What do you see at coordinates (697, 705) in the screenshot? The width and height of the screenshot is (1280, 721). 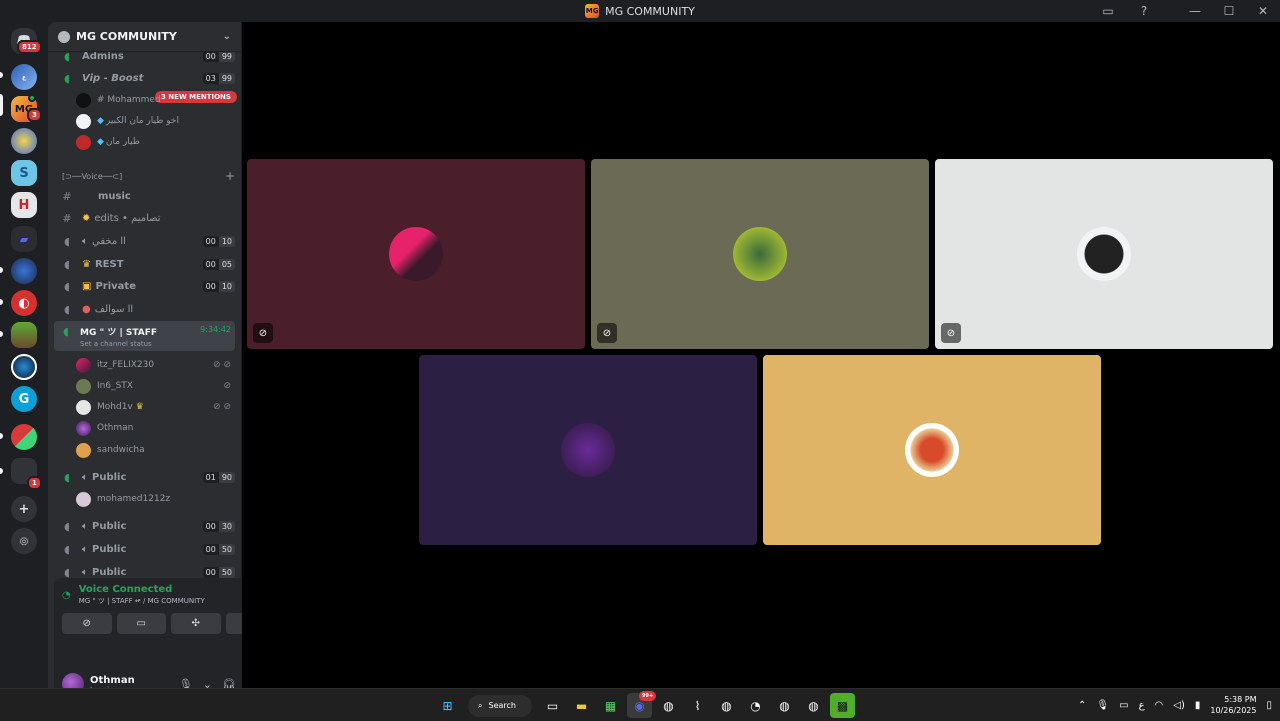 I see `app-icon: ⌇` at bounding box center [697, 705].